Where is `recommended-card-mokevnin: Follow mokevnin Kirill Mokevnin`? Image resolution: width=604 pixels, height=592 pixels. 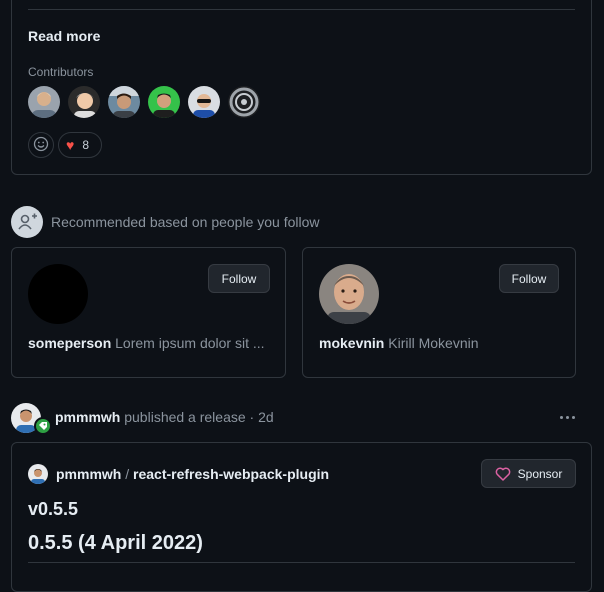 recommended-card-mokevnin: Follow mokevnin Kirill Mokevnin is located at coordinates (439, 312).